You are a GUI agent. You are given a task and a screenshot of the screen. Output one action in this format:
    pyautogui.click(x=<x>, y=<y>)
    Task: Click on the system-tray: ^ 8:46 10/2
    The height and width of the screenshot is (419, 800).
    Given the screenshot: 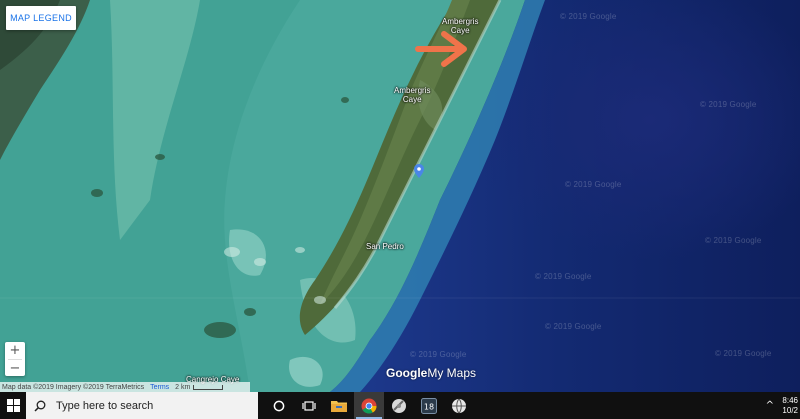 What is the action you would take?
    pyautogui.click(x=783, y=405)
    